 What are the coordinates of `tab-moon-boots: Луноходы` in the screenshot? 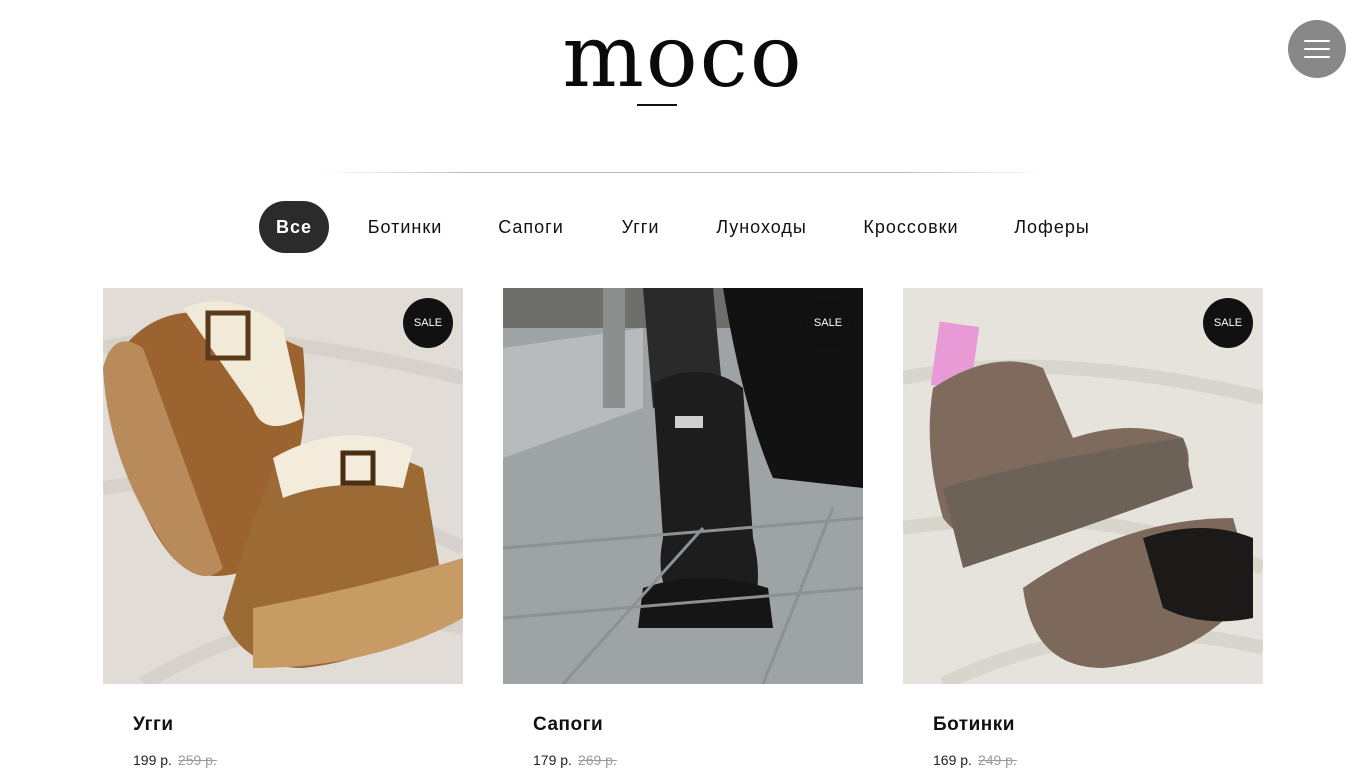 It's located at (761, 227).